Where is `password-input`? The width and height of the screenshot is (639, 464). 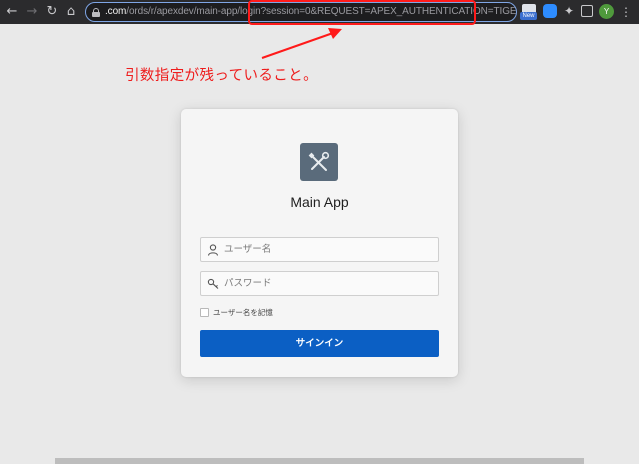 password-input is located at coordinates (329, 283).